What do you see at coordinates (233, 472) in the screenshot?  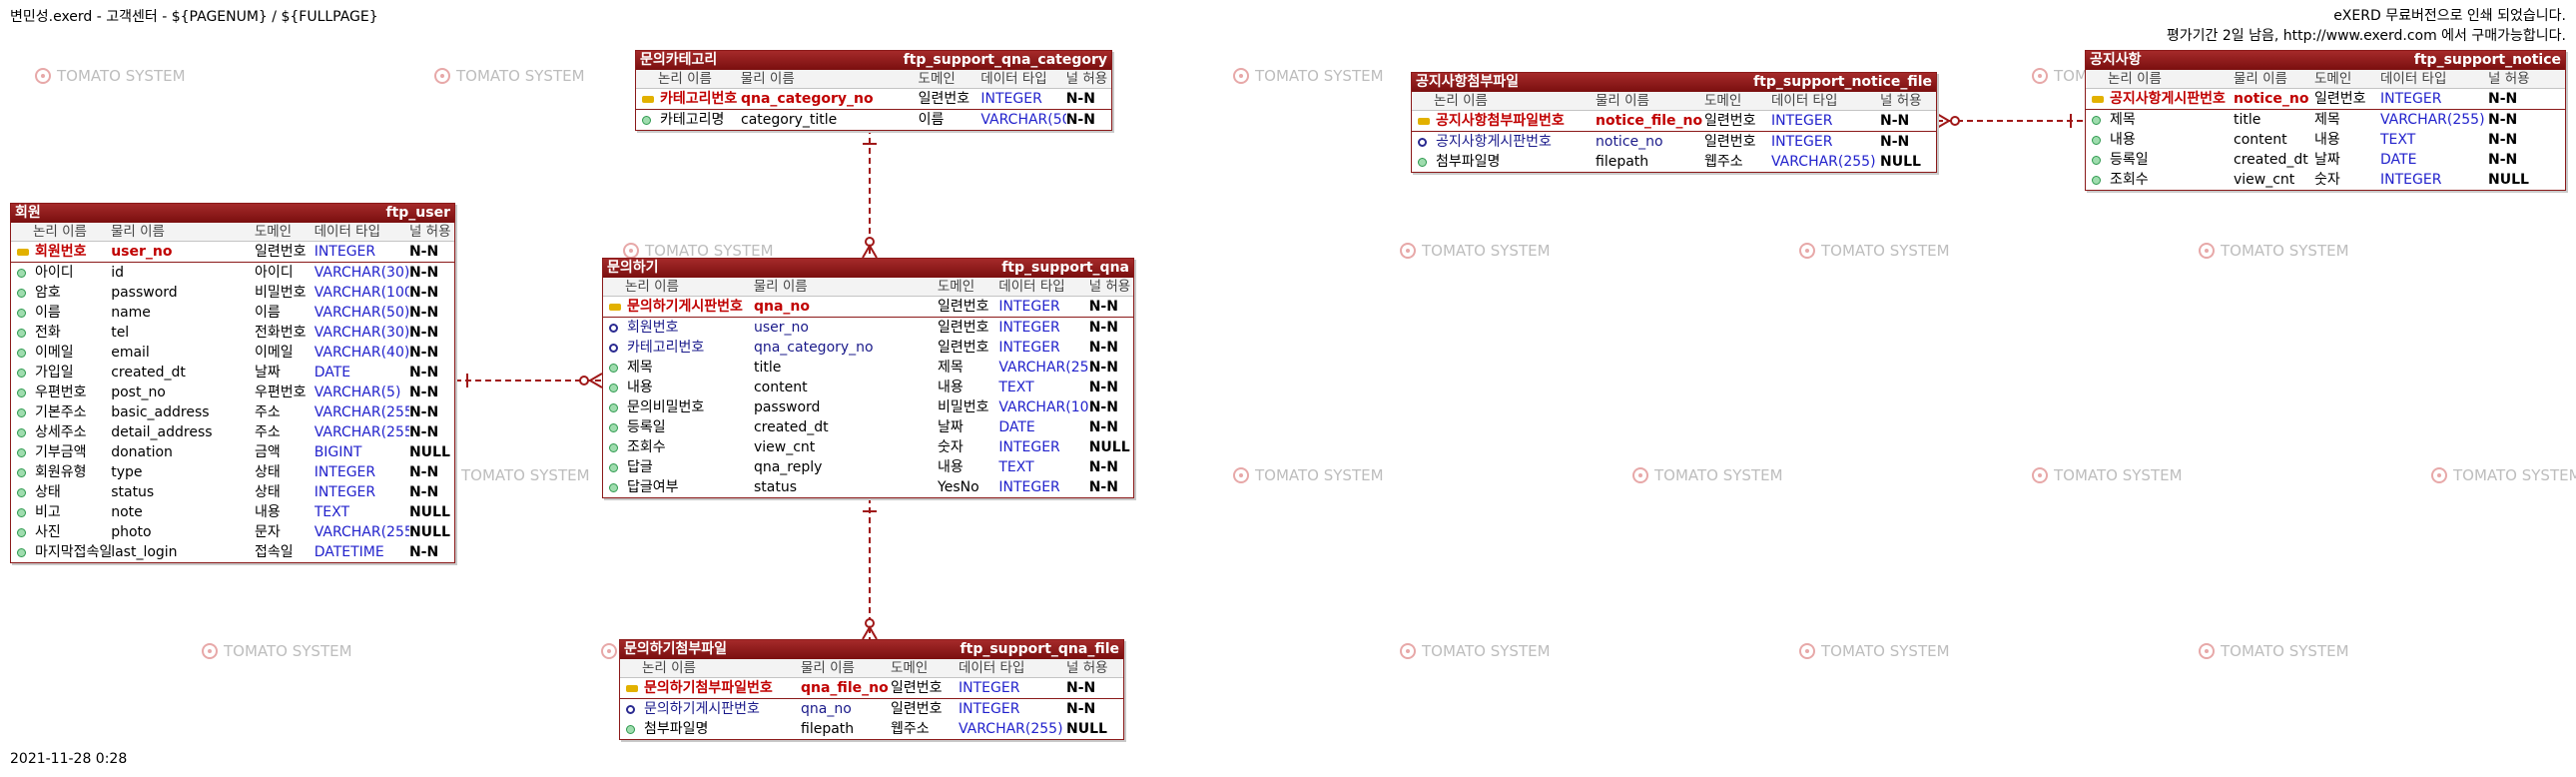 I see `attribute-row: 회원유형 type 상태 INTEGER N-N` at bounding box center [233, 472].